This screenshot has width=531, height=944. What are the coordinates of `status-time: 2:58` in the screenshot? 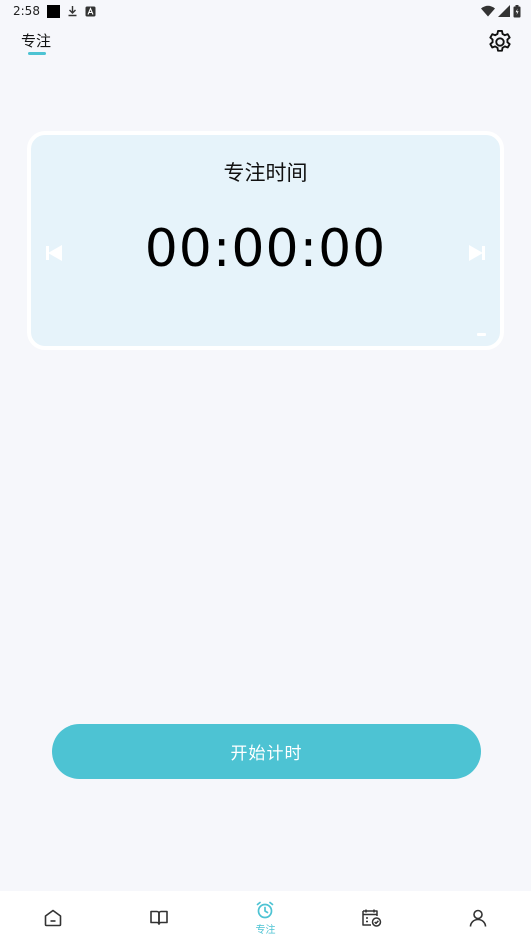 It's located at (26, 11).